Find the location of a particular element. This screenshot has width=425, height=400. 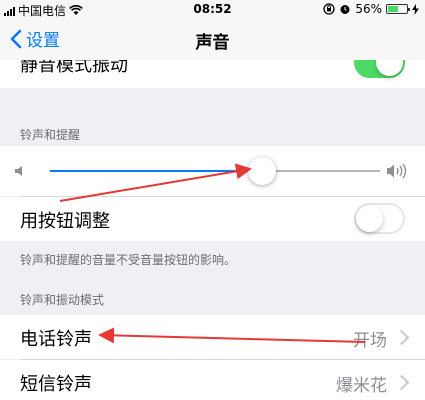

text-tone-label: 短信铃声 is located at coordinates (56, 384).